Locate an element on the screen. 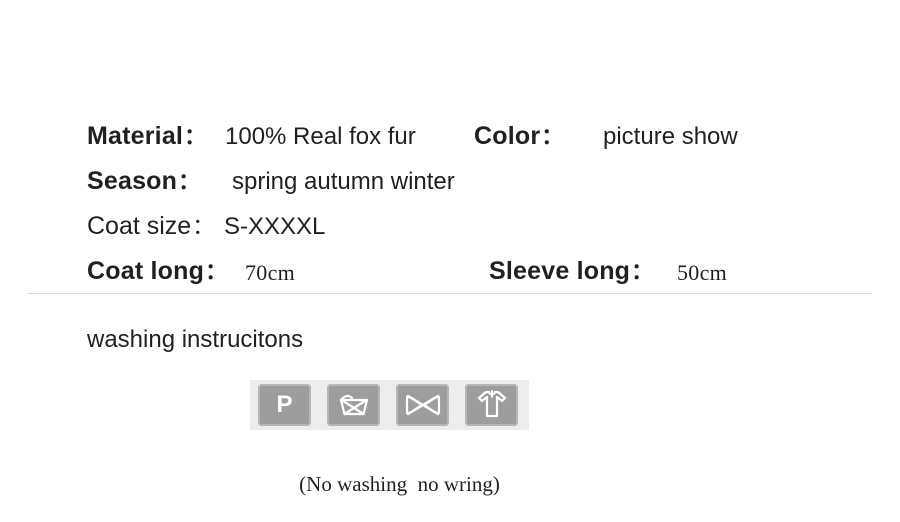  care-icon-letter-p: P is located at coordinates (284, 404).